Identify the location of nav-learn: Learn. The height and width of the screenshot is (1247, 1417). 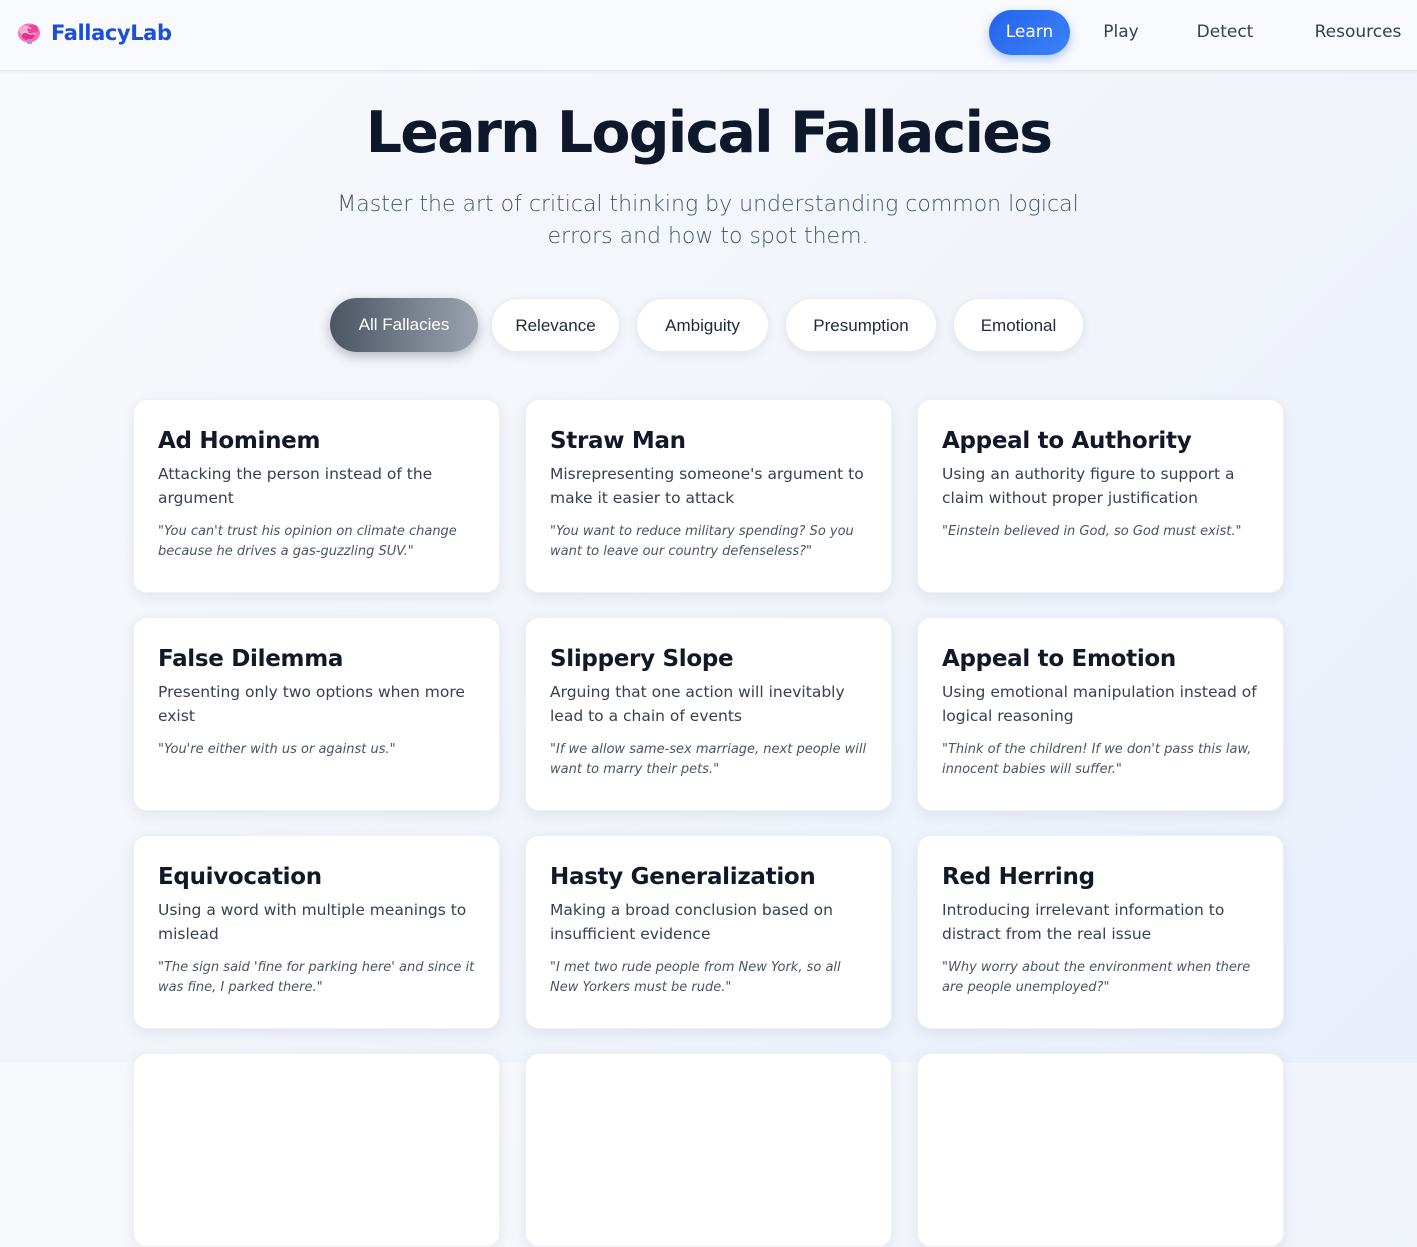
(1029, 32).